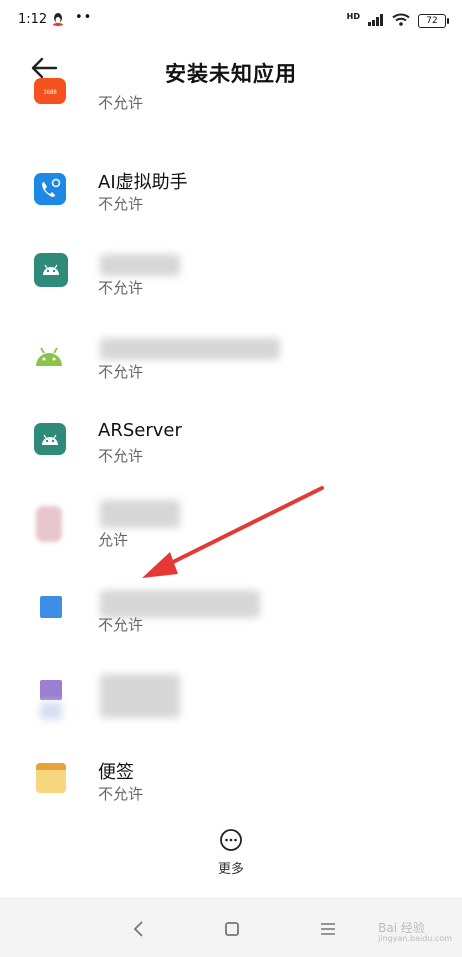 Image resolution: width=462 pixels, height=957 pixels. What do you see at coordinates (231, 288) in the screenshot?
I see `app-row-hidden-1: 不允许` at bounding box center [231, 288].